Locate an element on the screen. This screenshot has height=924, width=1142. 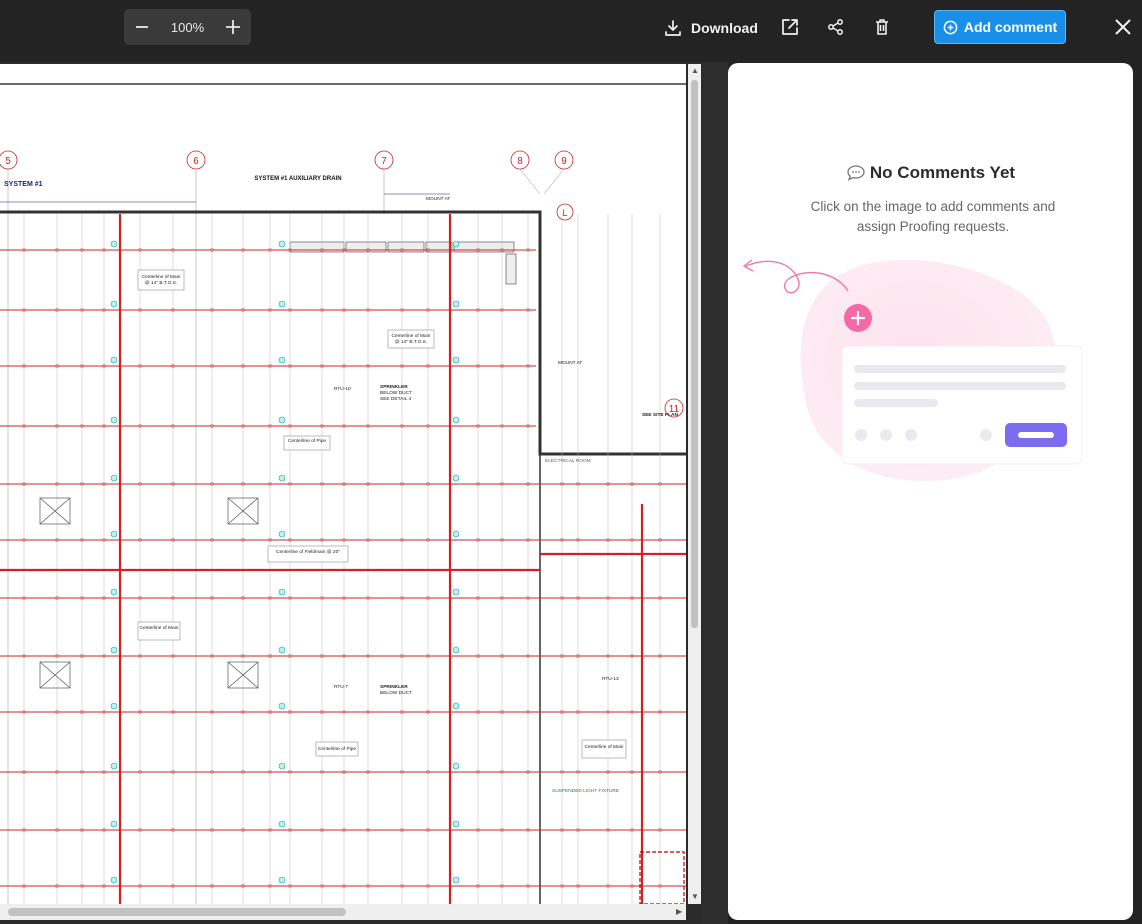
zoom-level: 100% is located at coordinates (187, 27).